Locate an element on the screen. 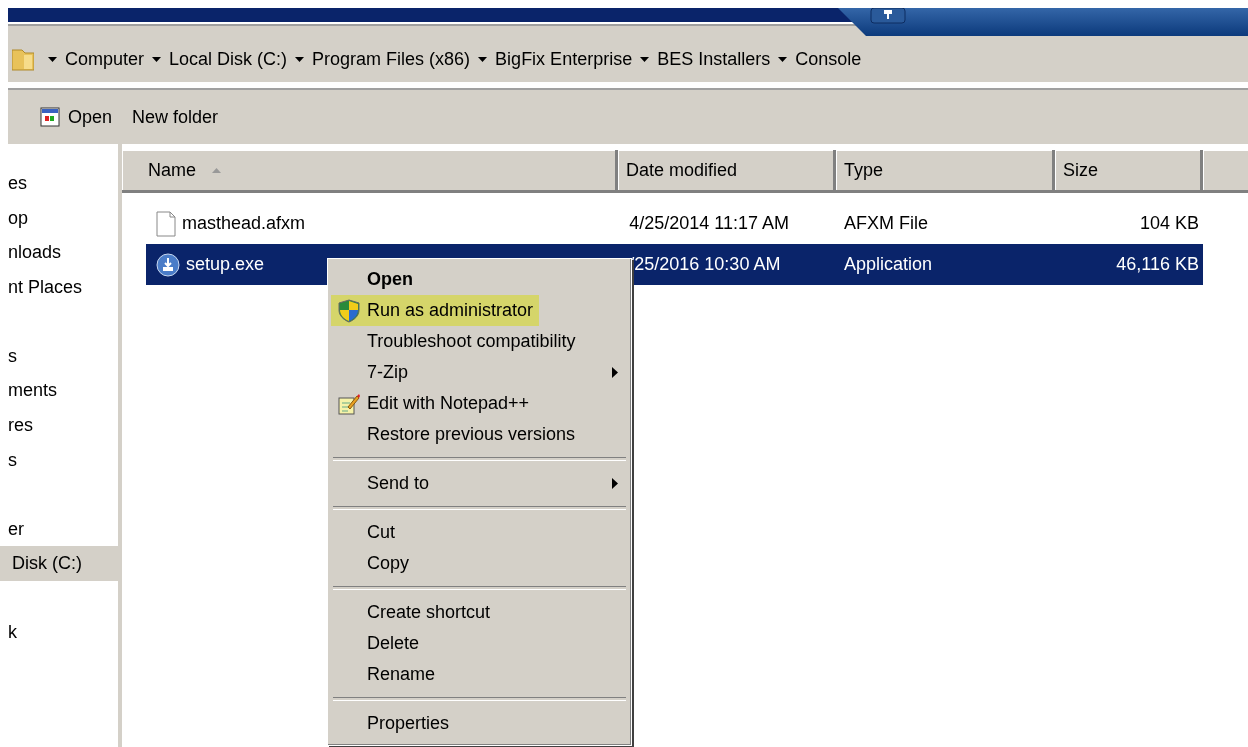 Image resolution: width=1248 pixels, height=747 pixels. column-header: Type is located at coordinates (945, 170).